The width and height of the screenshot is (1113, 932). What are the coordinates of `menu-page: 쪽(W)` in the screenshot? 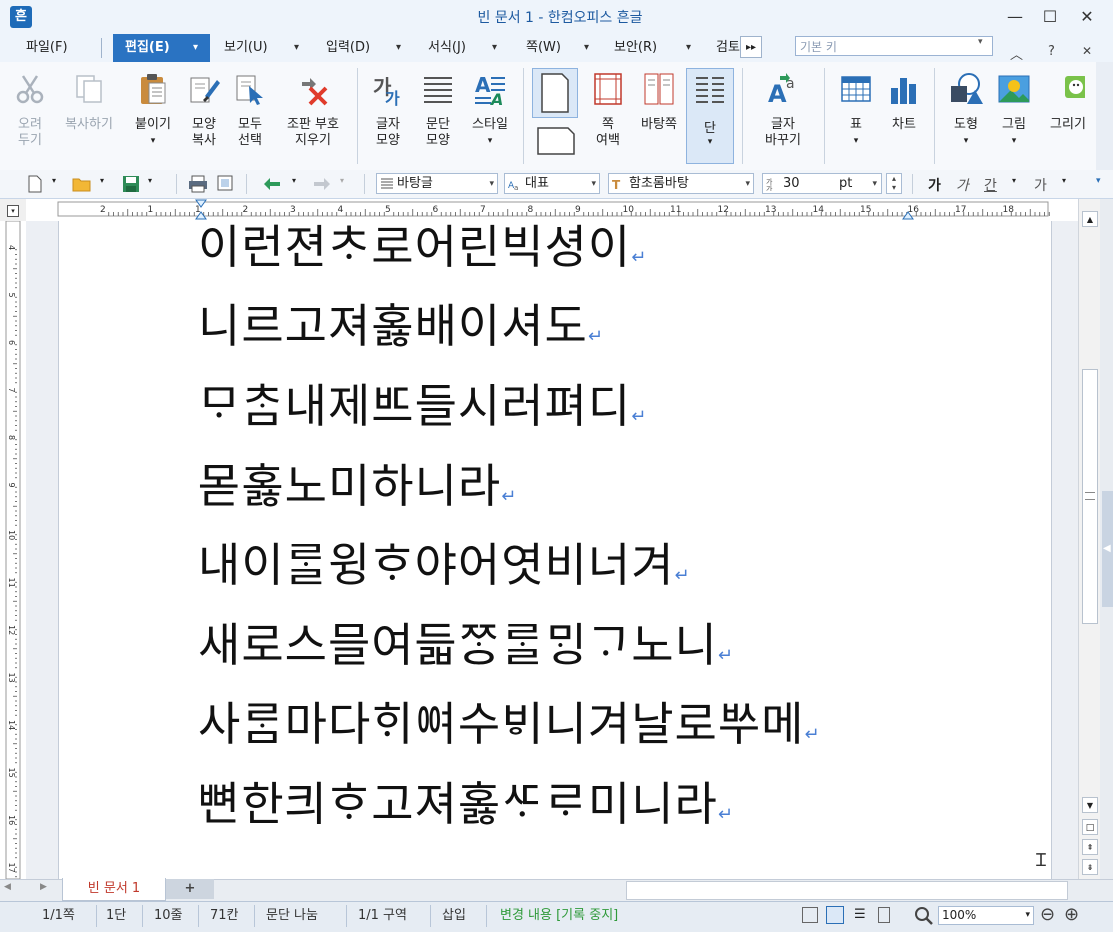 It's located at (543, 48).